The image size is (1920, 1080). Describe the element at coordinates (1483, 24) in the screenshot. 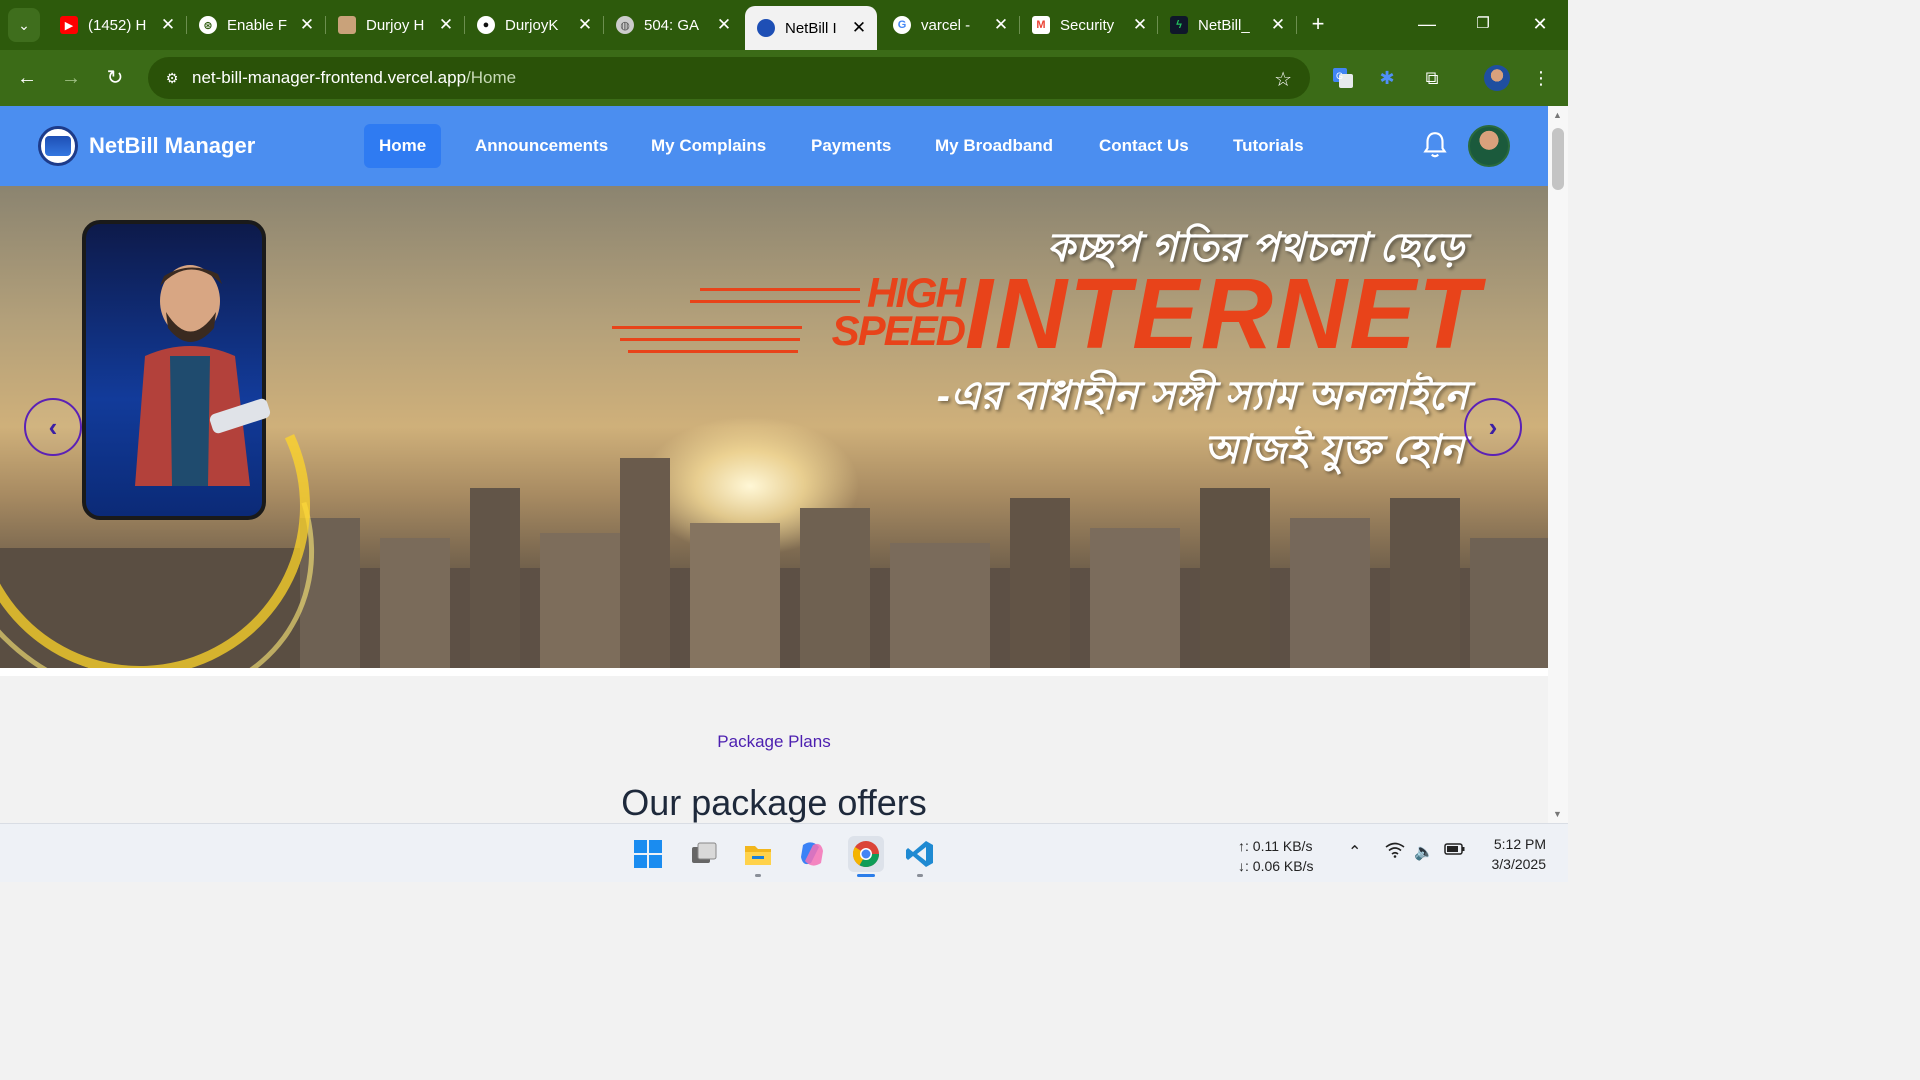

I see `restore-window-button: ❐` at that location.